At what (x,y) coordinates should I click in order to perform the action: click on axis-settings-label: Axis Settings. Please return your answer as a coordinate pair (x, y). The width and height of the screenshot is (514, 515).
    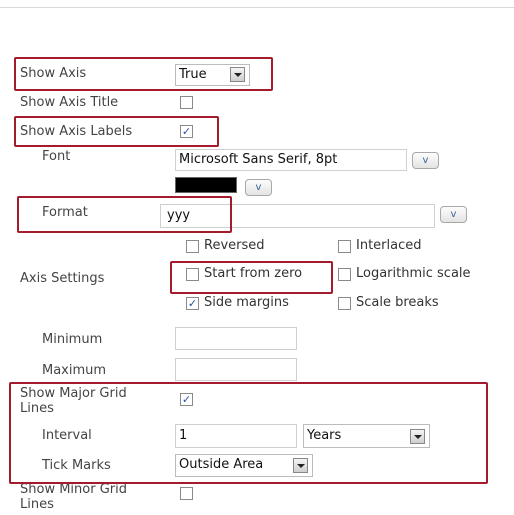
    Looking at the image, I should click on (62, 278).